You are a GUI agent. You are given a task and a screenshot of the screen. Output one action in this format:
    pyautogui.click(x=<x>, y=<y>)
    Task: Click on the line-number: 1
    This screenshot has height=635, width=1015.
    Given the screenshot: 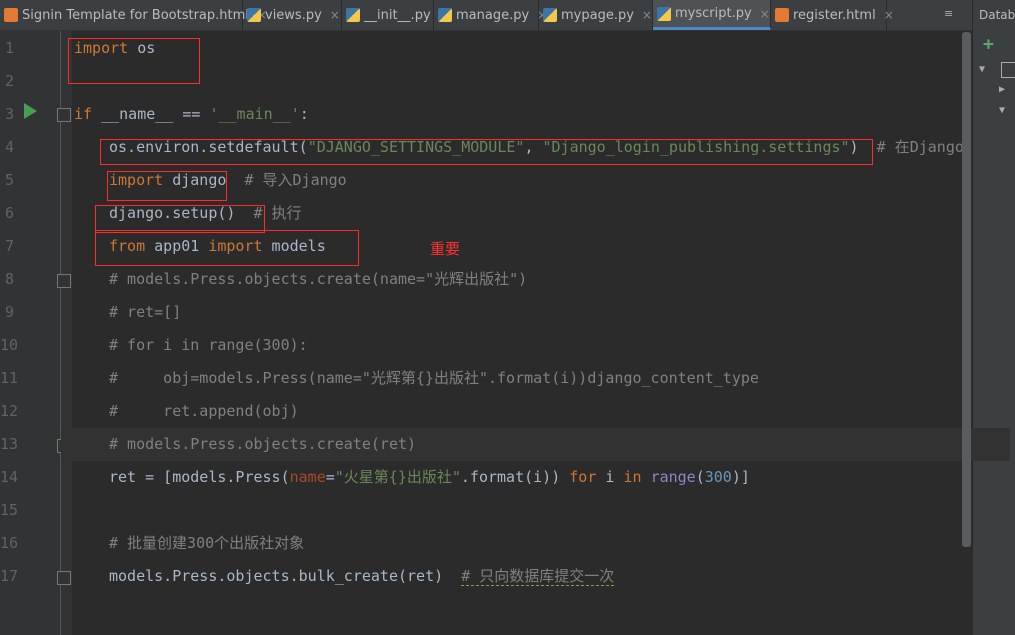 What is the action you would take?
    pyautogui.click(x=9, y=48)
    